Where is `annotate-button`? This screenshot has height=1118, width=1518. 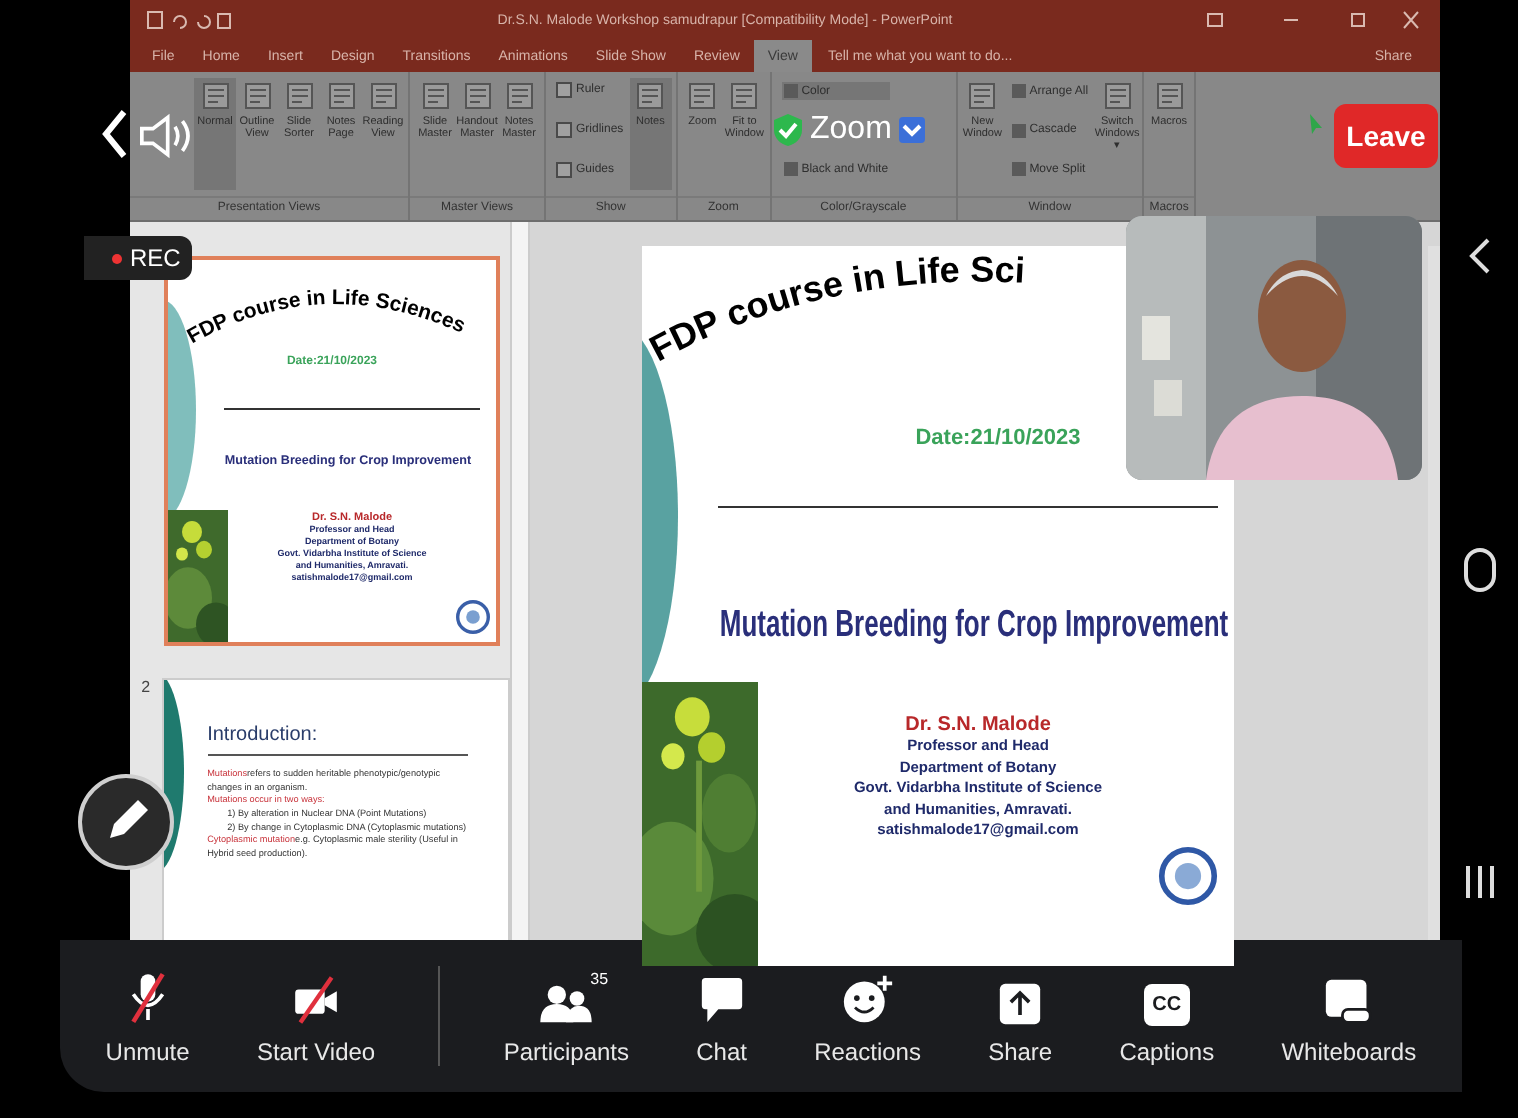 annotate-button is located at coordinates (126, 822).